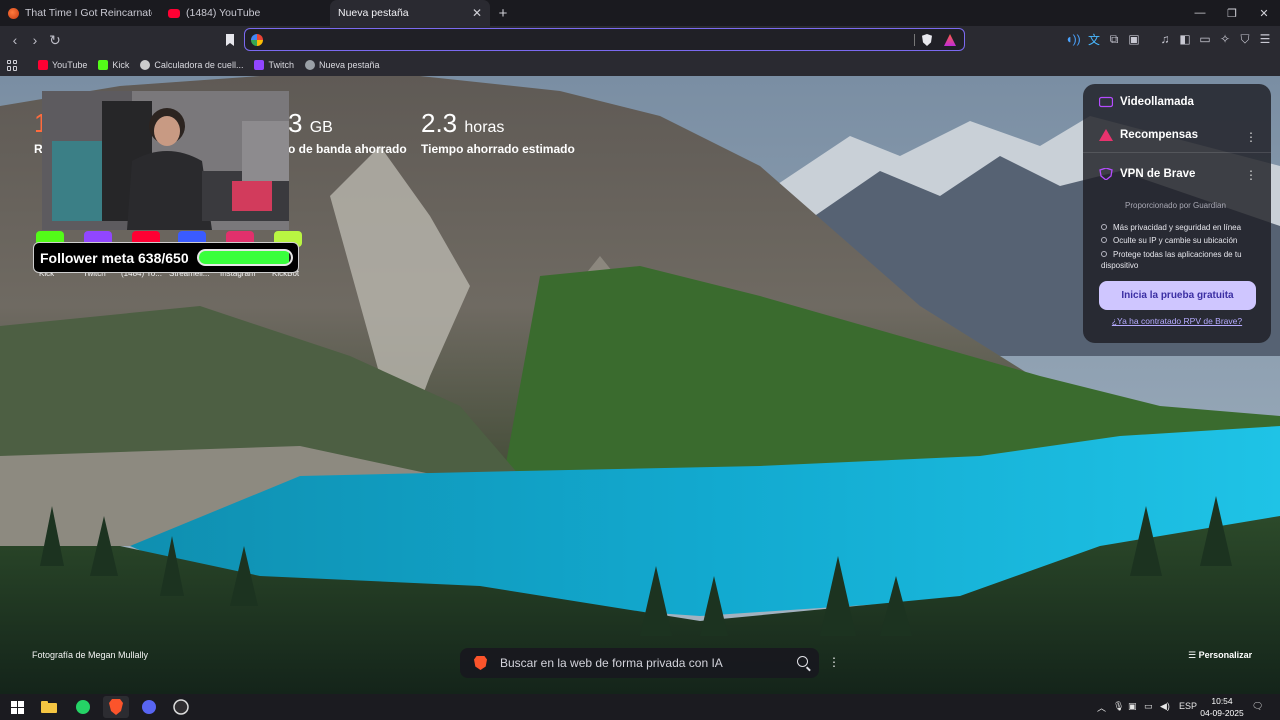 This screenshot has height=720, width=1280. Describe the element at coordinates (1157, 102) in the screenshot. I see `videocall-label: Videollamada` at that location.